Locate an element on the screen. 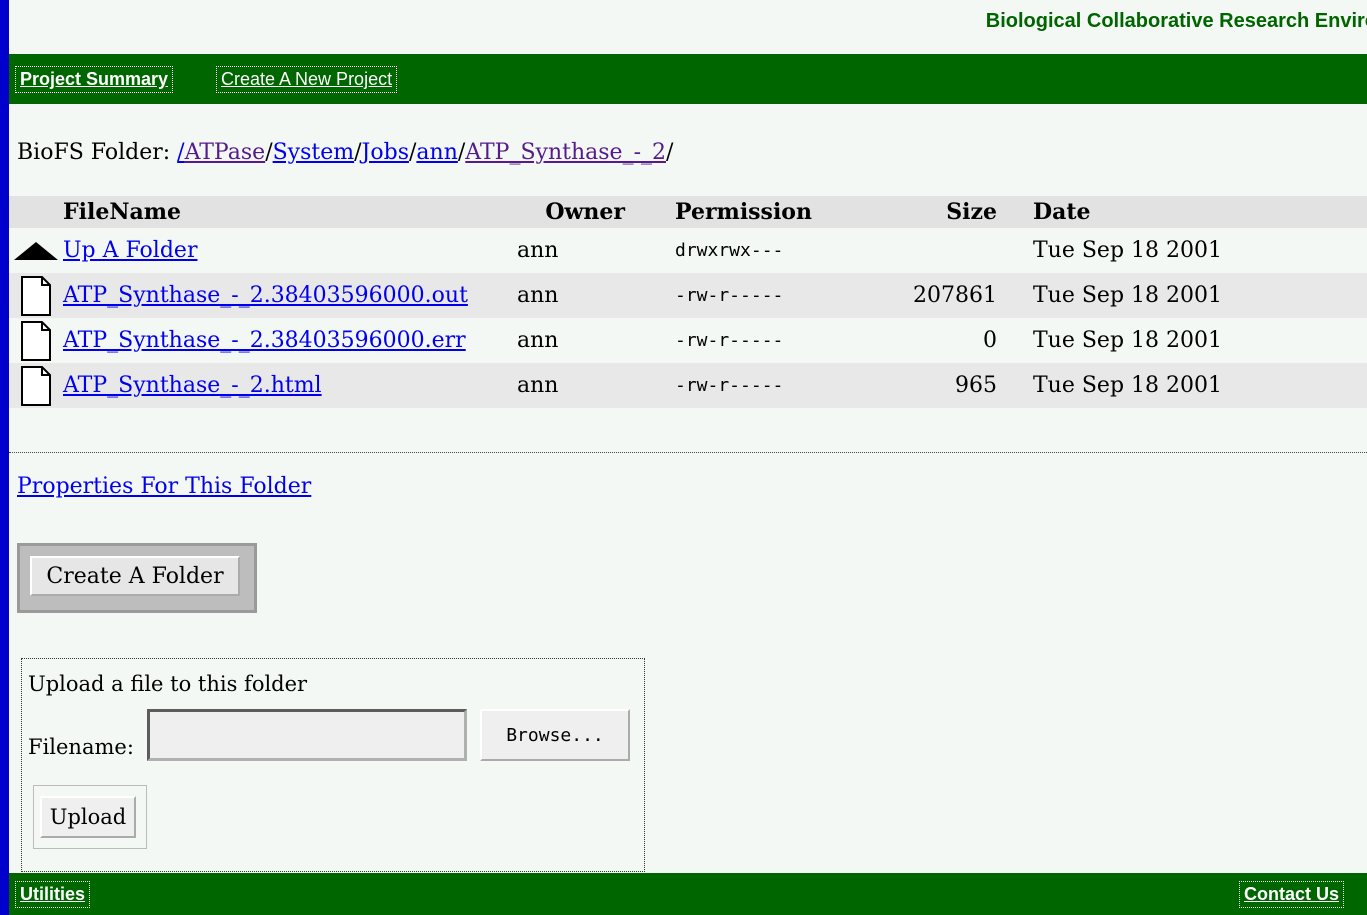 The width and height of the screenshot is (1367, 915). file-link: ATP_Synthase_-_2.38403596000.out is located at coordinates (265, 295).